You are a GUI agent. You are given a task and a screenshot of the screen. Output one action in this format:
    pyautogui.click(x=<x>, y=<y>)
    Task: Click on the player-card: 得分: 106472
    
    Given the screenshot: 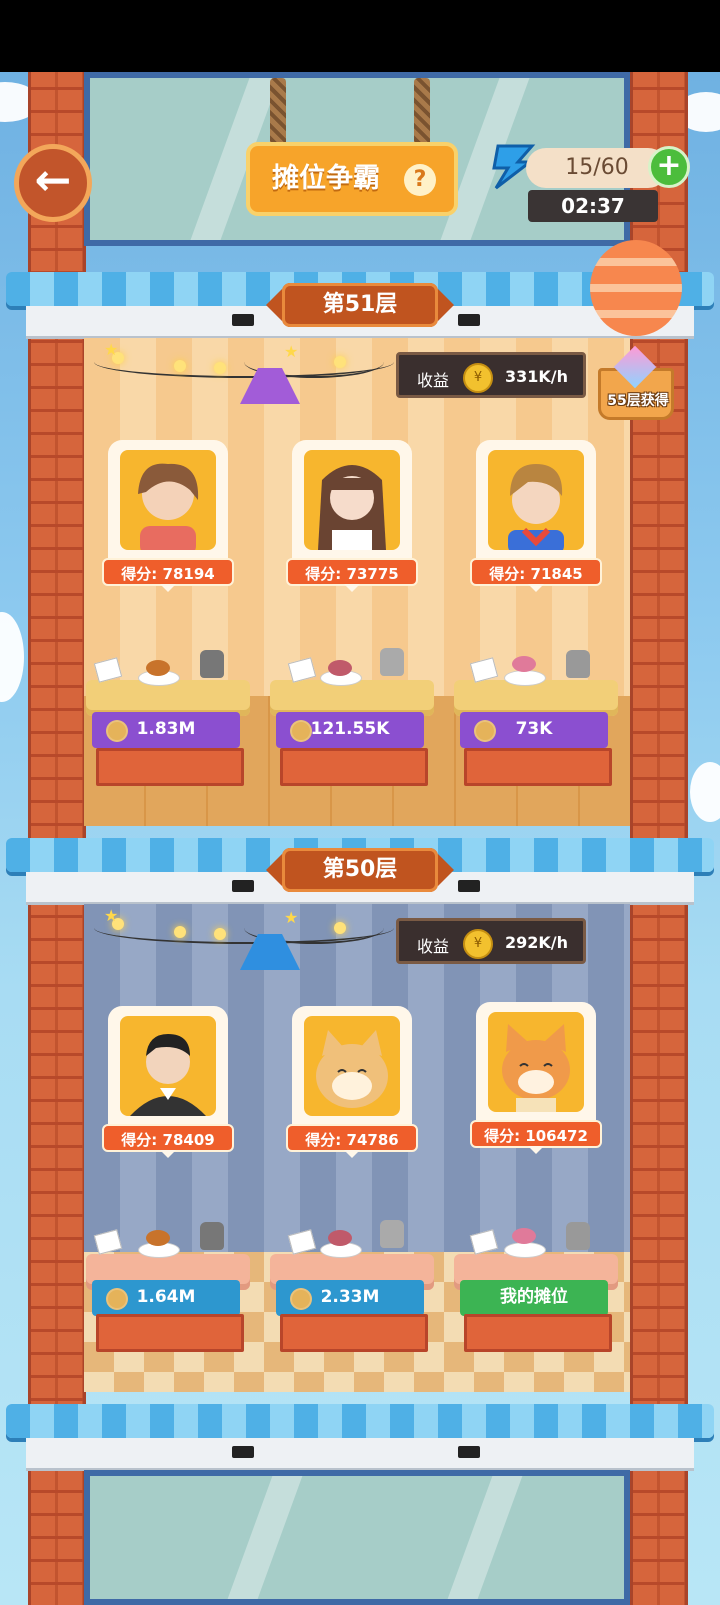 What is the action you would take?
    pyautogui.click(x=536, y=1078)
    